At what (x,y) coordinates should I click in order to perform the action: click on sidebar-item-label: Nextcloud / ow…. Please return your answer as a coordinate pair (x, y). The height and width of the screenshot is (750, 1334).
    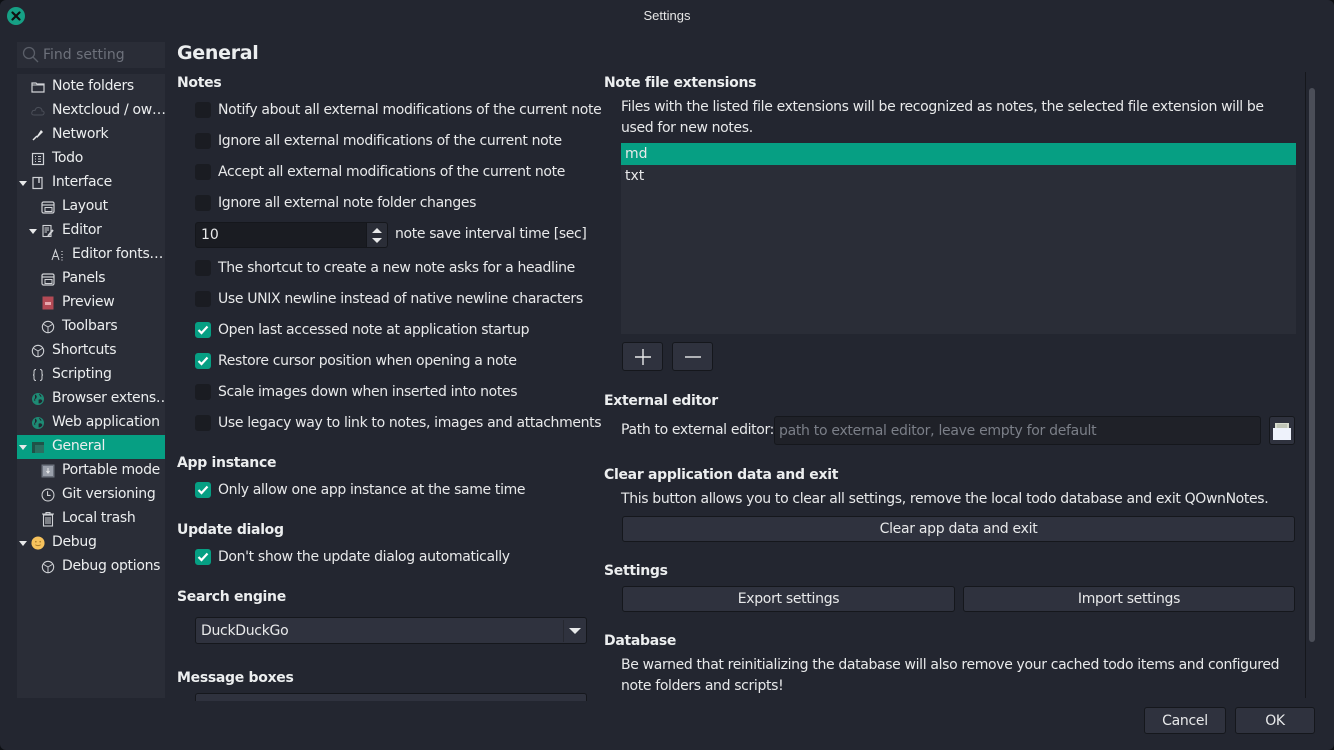
    Looking at the image, I should click on (108, 110).